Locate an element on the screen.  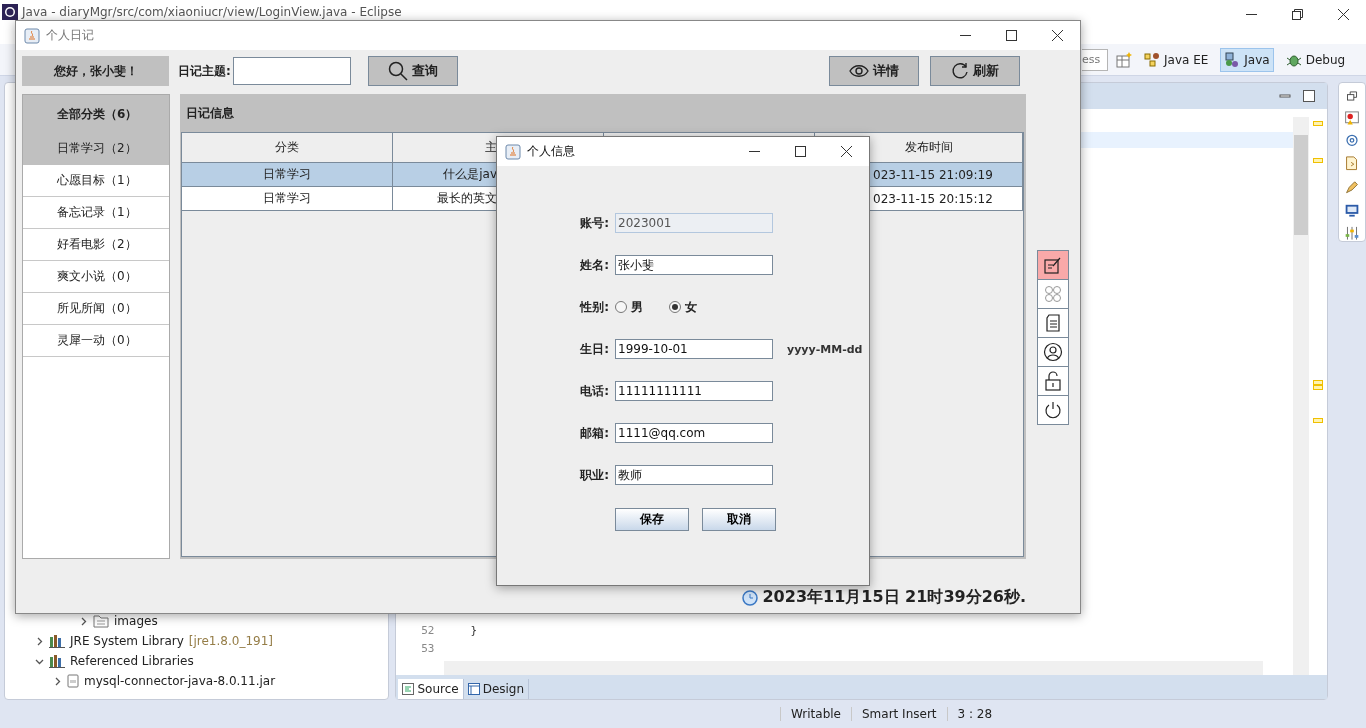
field-label: 性别: is located at coordinates (593, 307).